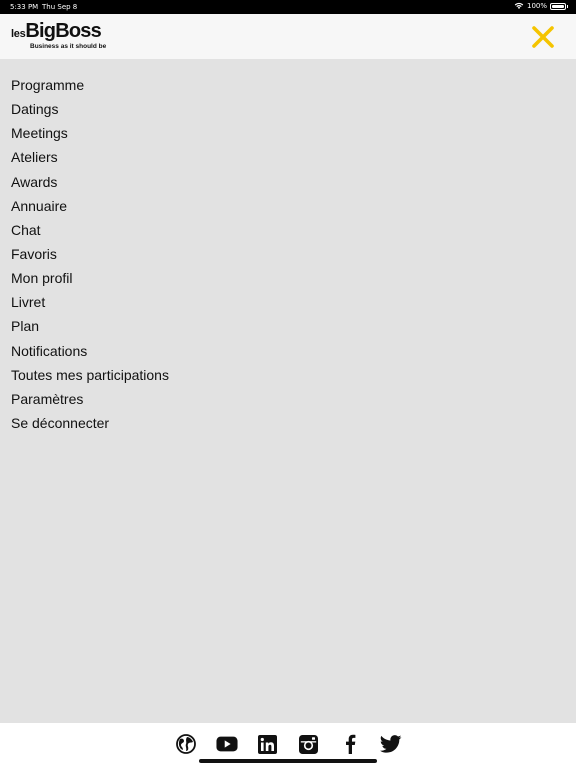 The image size is (576, 768). What do you see at coordinates (90, 423) in the screenshot?
I see `menu-item-logout: Se déconnecter` at bounding box center [90, 423].